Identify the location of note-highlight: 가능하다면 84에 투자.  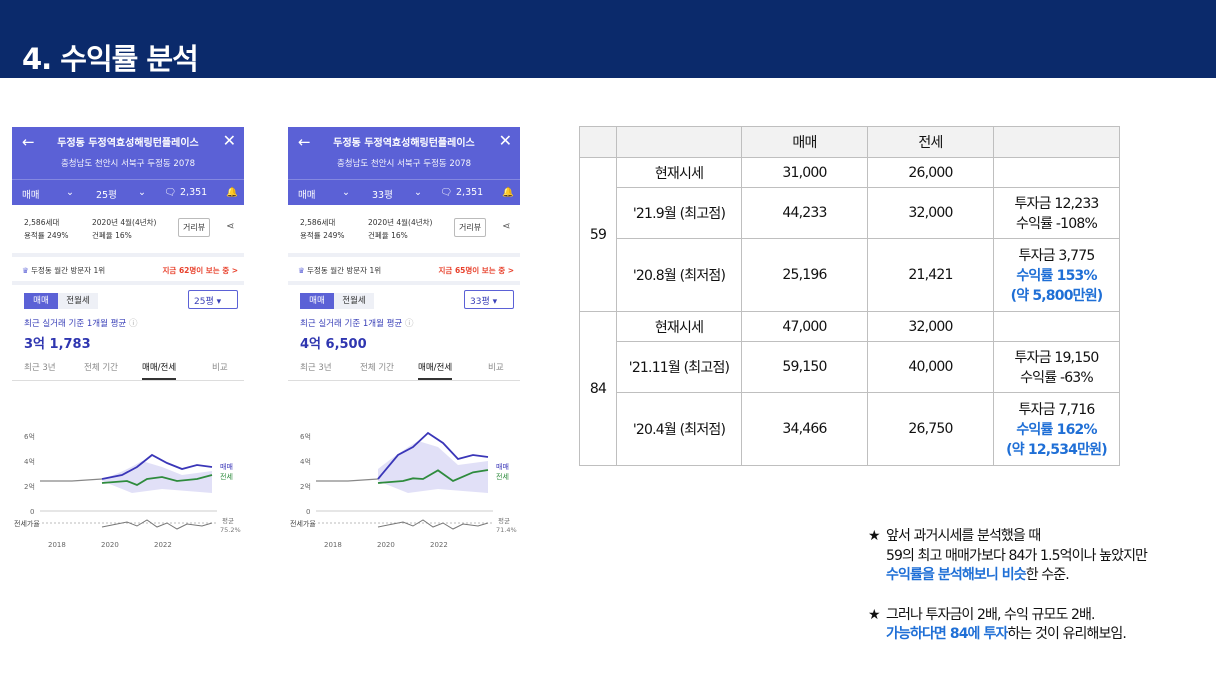
(947, 634).